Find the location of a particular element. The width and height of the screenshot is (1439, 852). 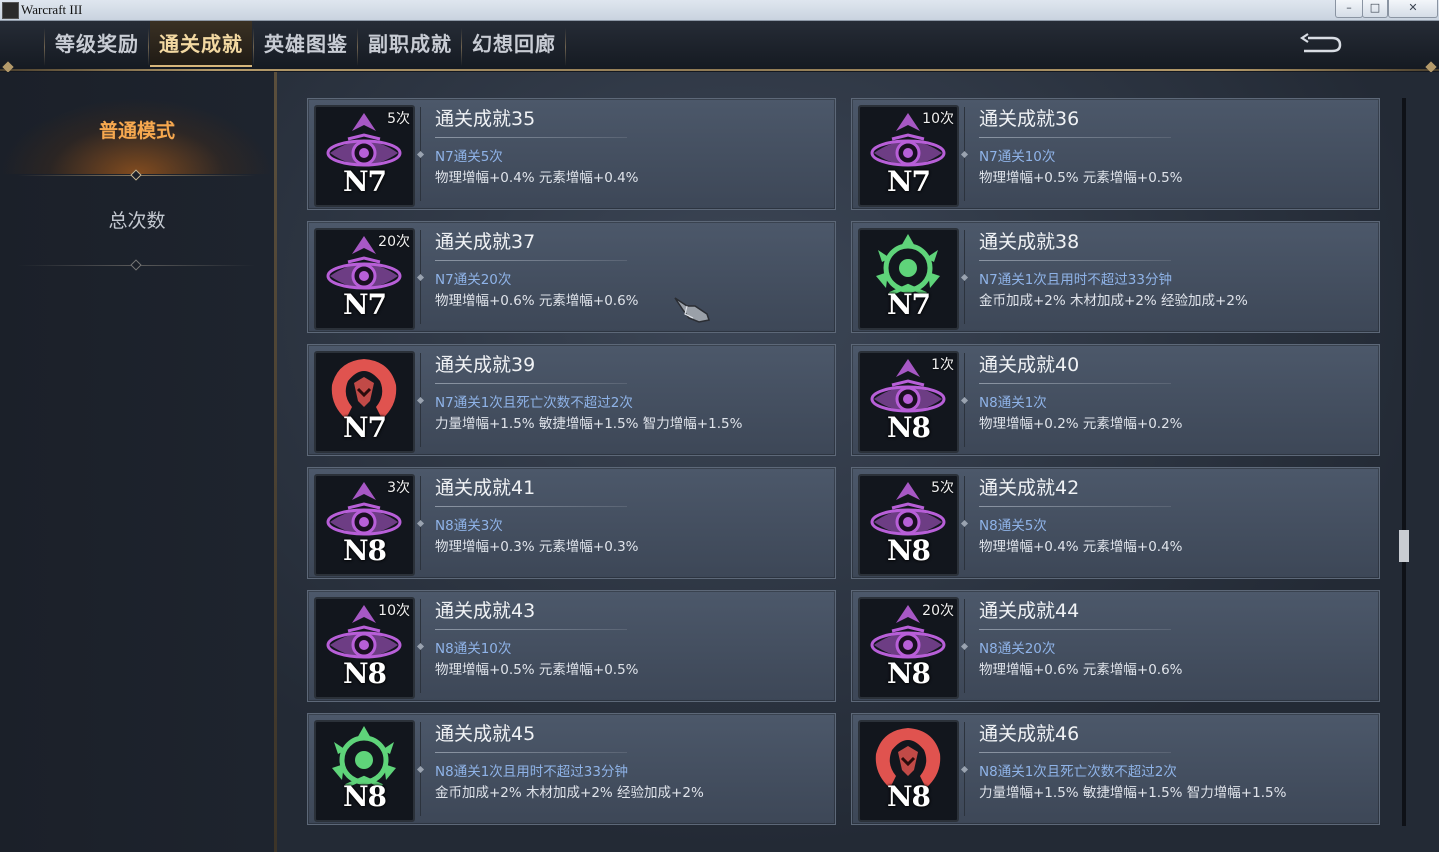

achievement-bonus: 物理增幅+0.3% 元素增幅+0.3% is located at coordinates (537, 547).